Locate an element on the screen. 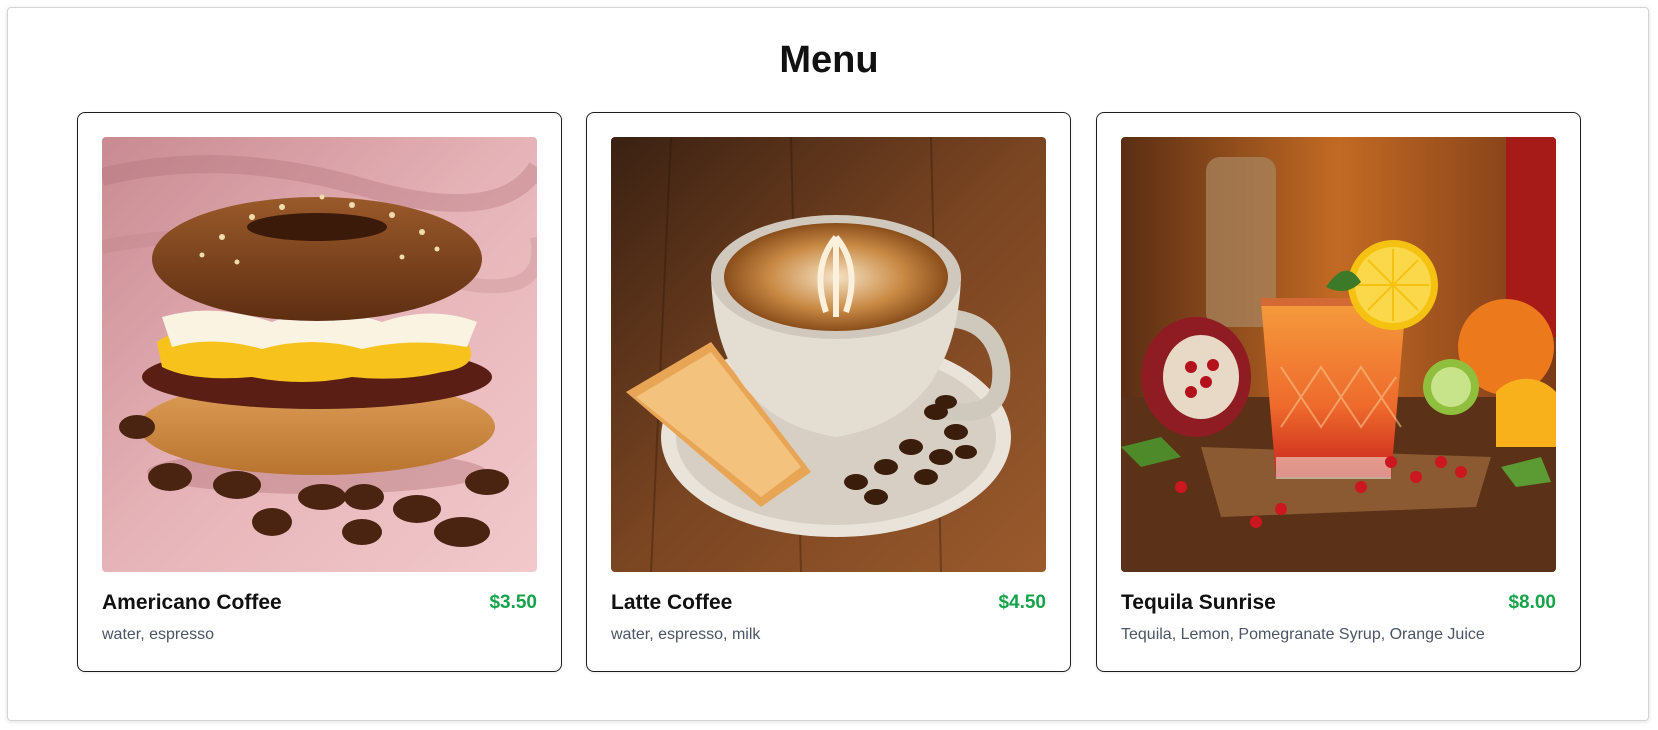 This screenshot has width=1658, height=730. page-title: Menu is located at coordinates (829, 60).